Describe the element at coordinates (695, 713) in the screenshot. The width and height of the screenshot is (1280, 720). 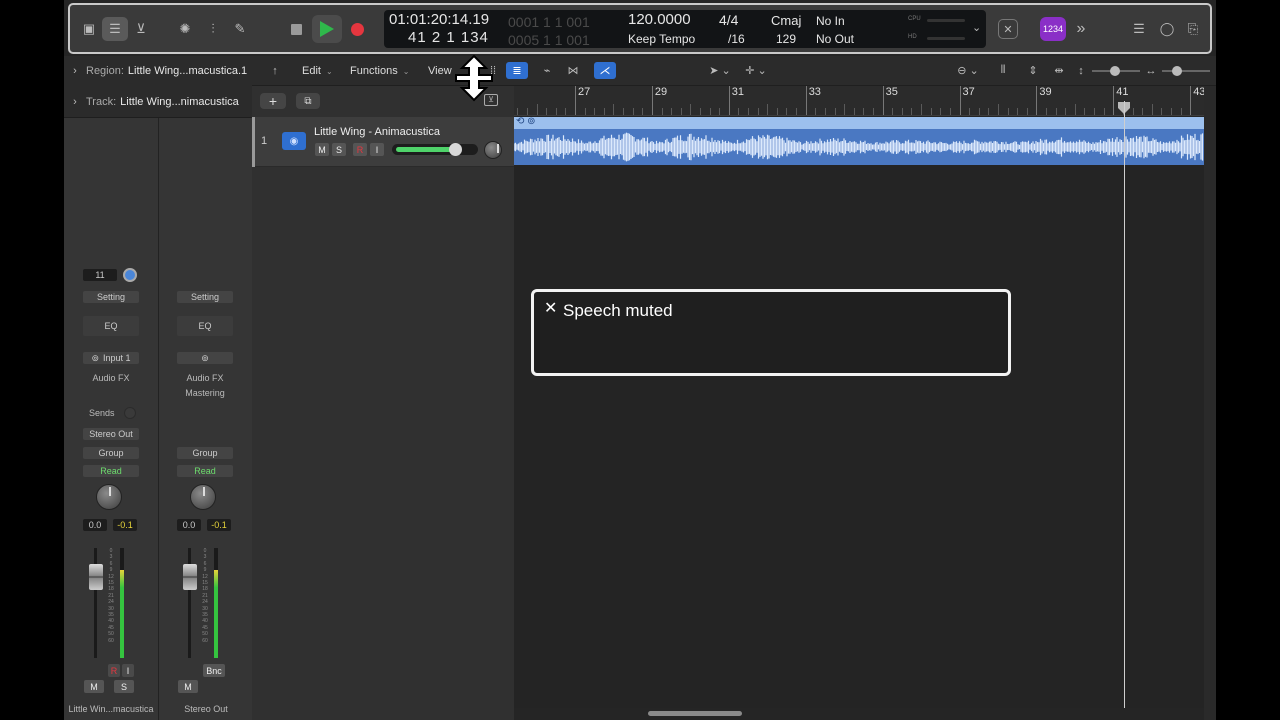
I see `horizontal-scrollbar` at that location.